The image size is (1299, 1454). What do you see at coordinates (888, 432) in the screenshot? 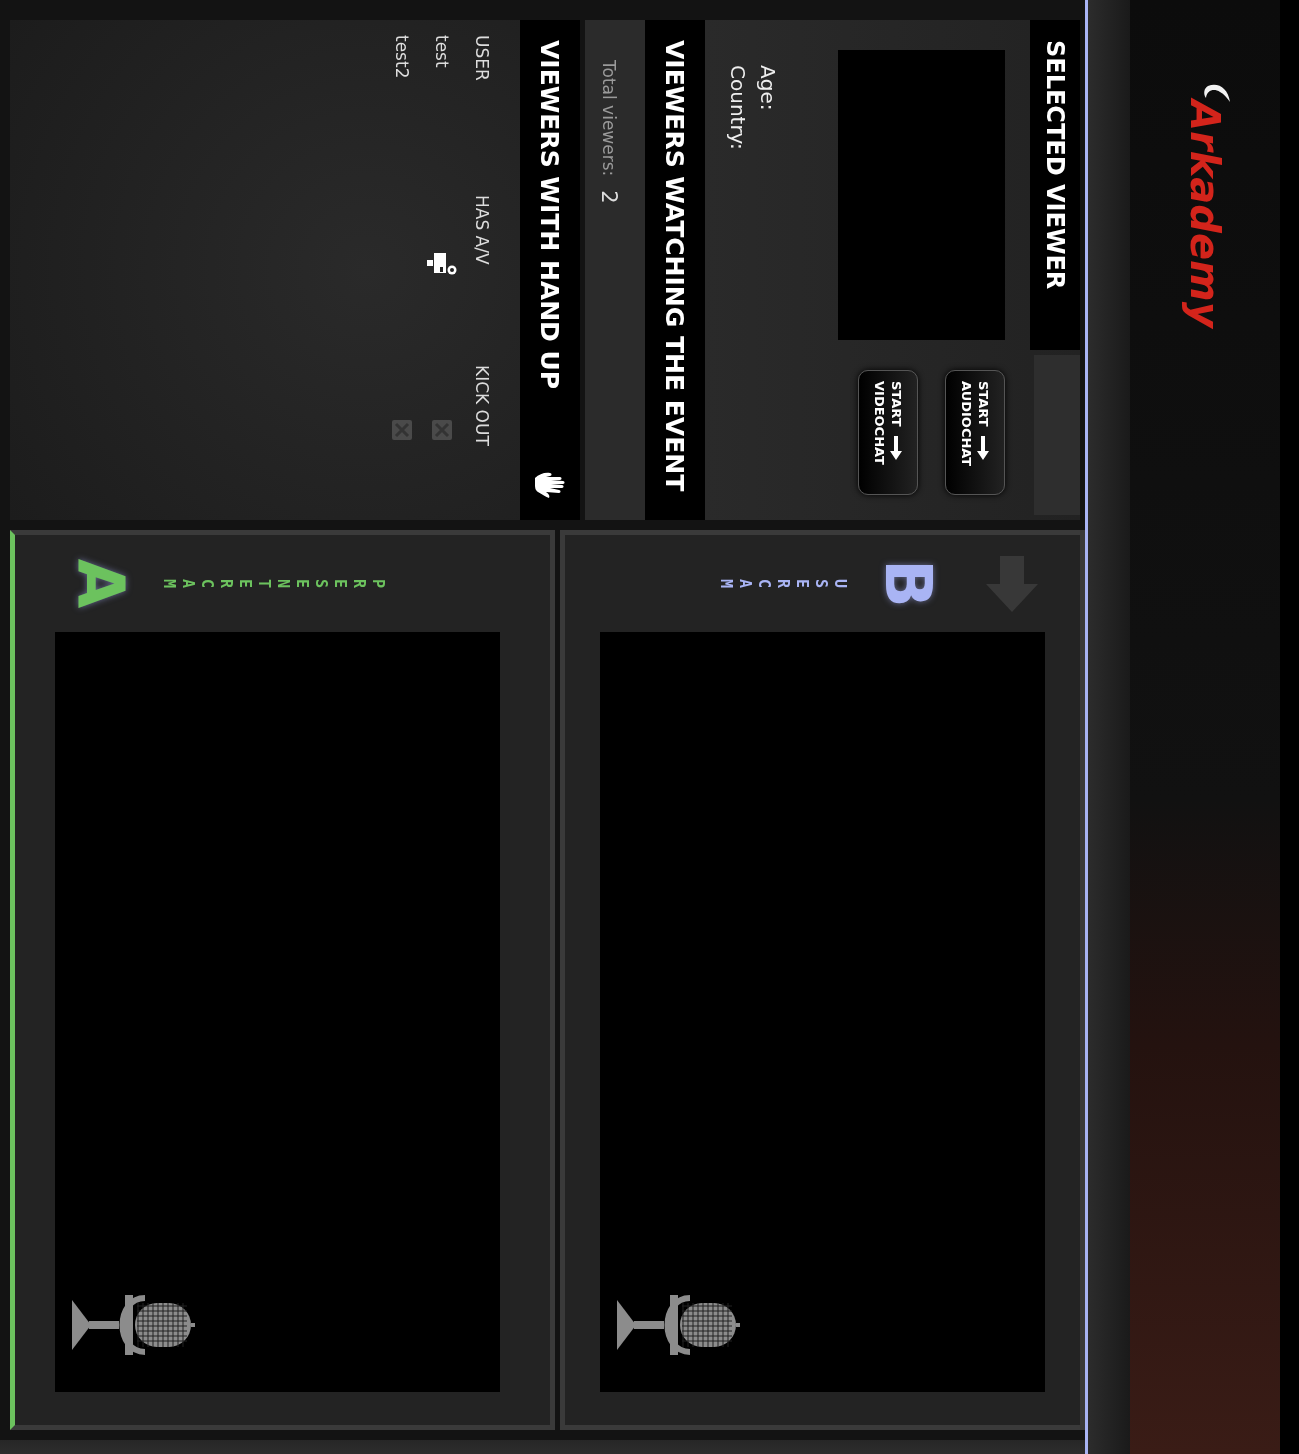
I see `start-chat-button: START VIDEOCHAT` at bounding box center [888, 432].